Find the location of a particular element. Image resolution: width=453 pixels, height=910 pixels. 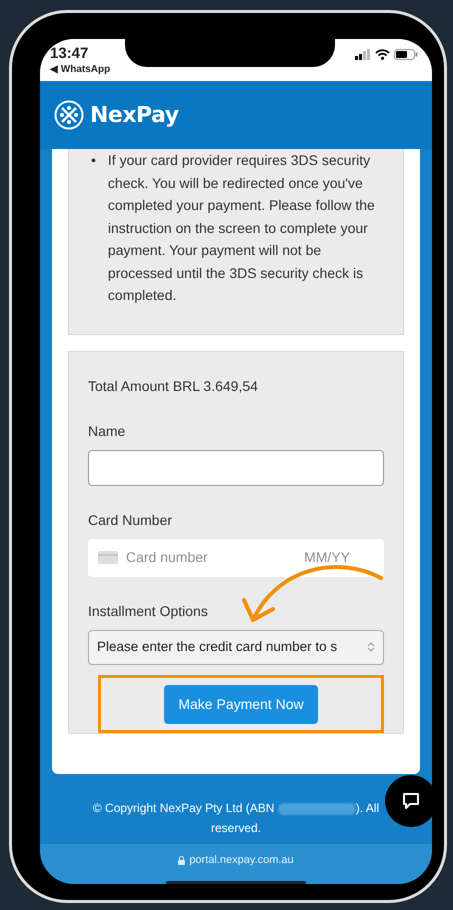

url-text: portal.nexpay.com.au is located at coordinates (241, 860).